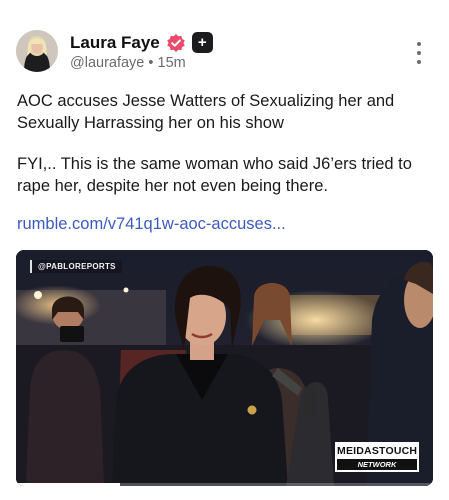  I want to click on author-display-name: Laura Faye, so click(115, 43).